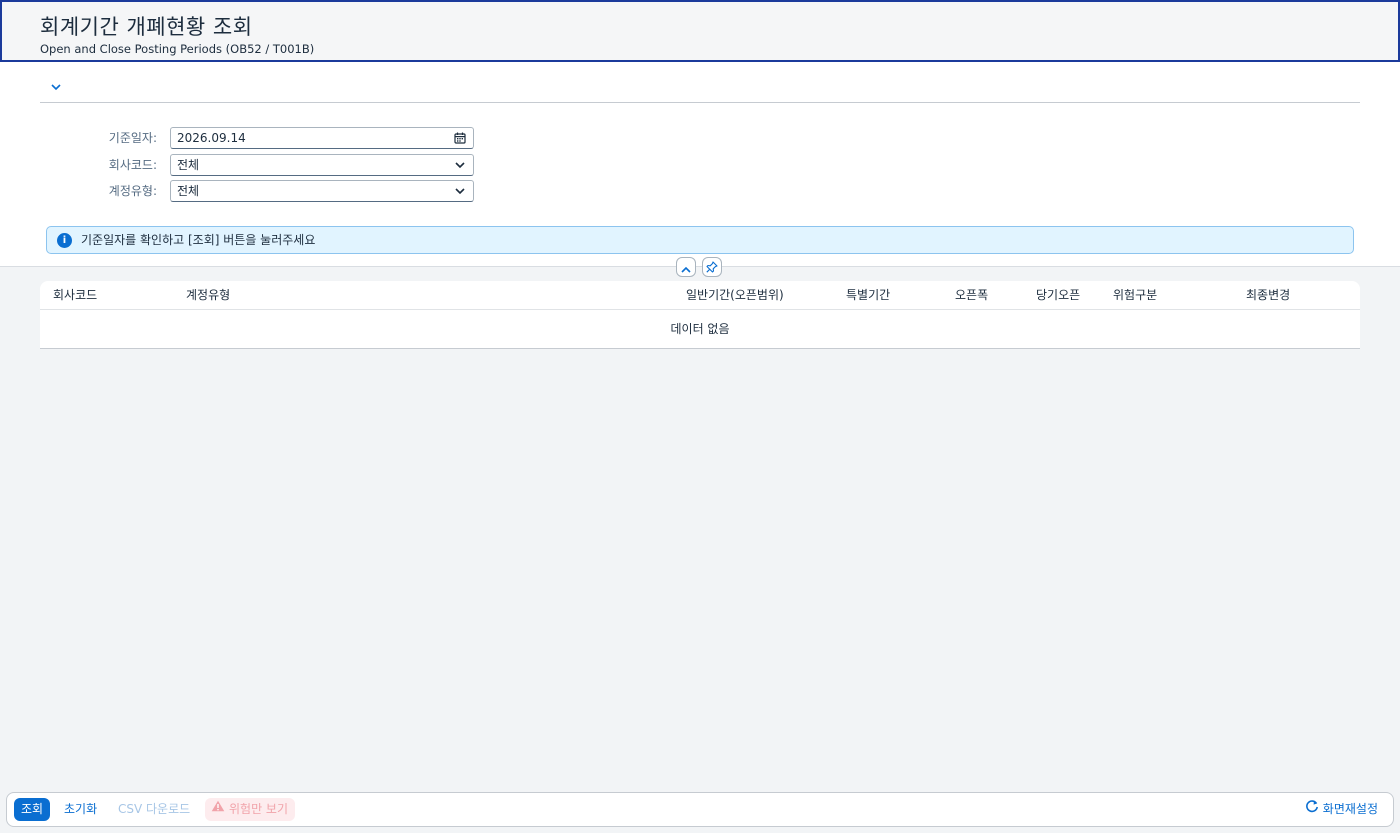  I want to click on info-icon: i, so click(64, 240).